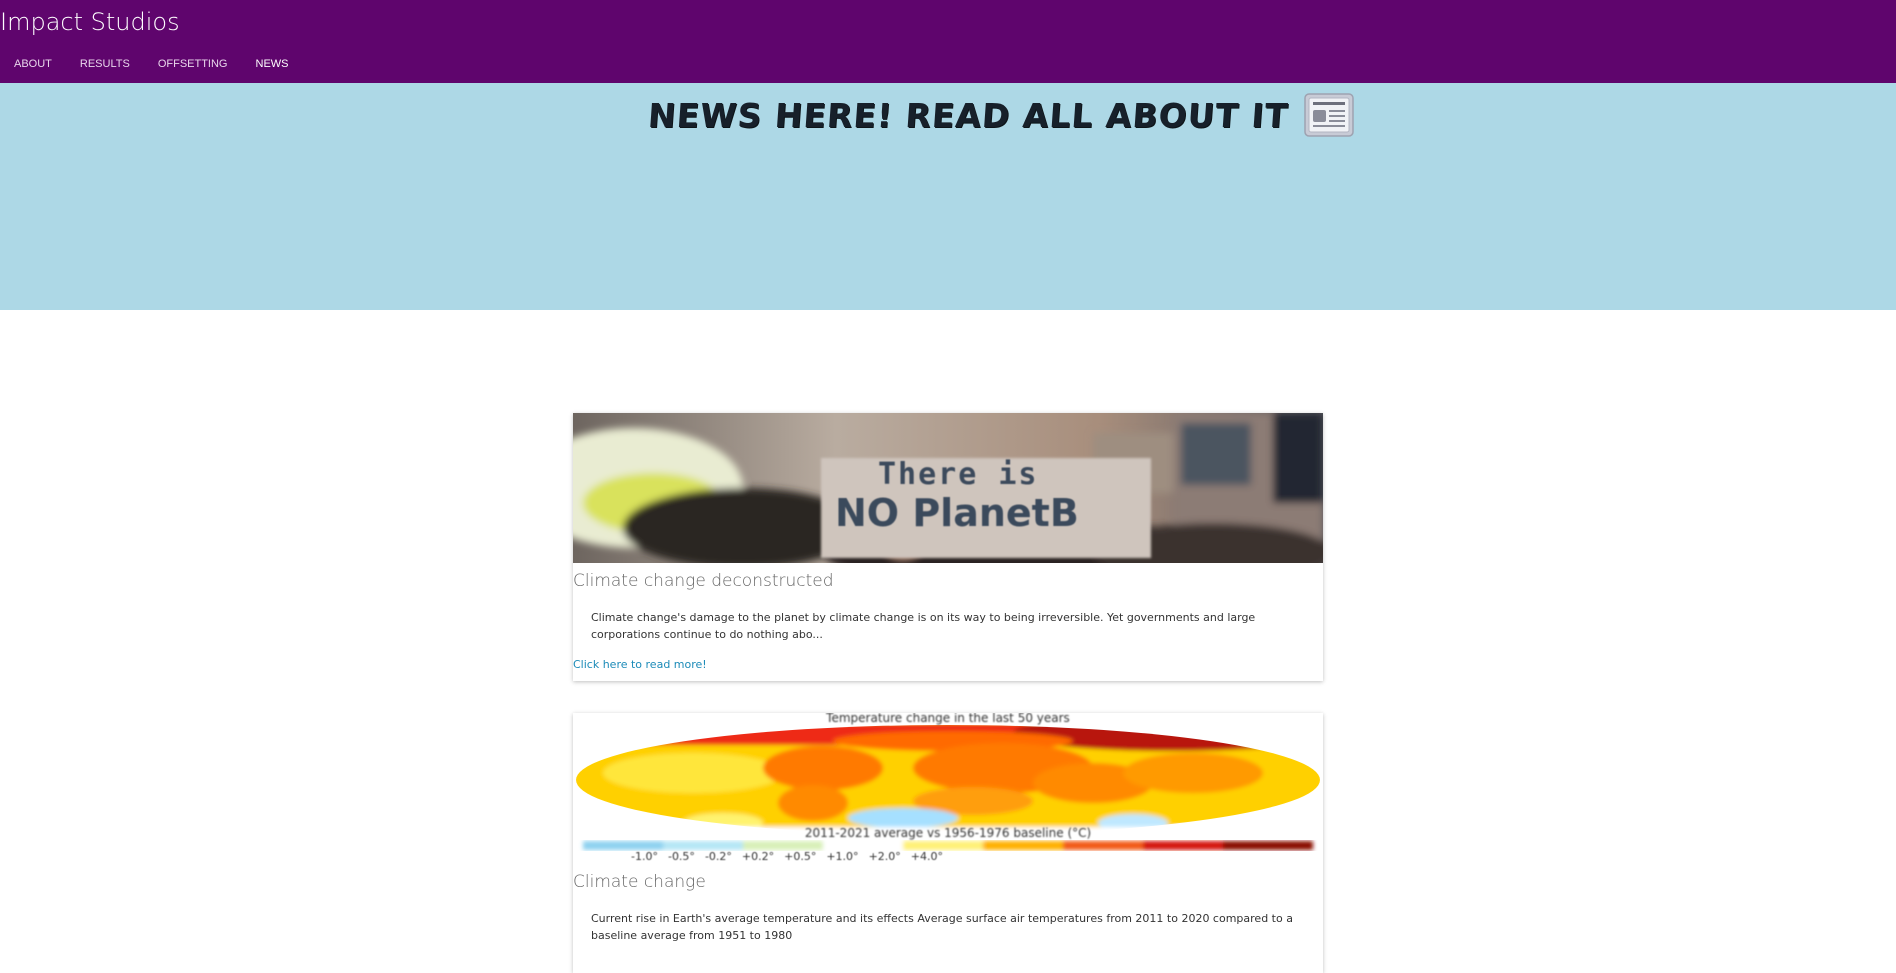 The width and height of the screenshot is (1896, 973). Describe the element at coordinates (884, 856) in the screenshot. I see `scale-label: +2.0°` at that location.